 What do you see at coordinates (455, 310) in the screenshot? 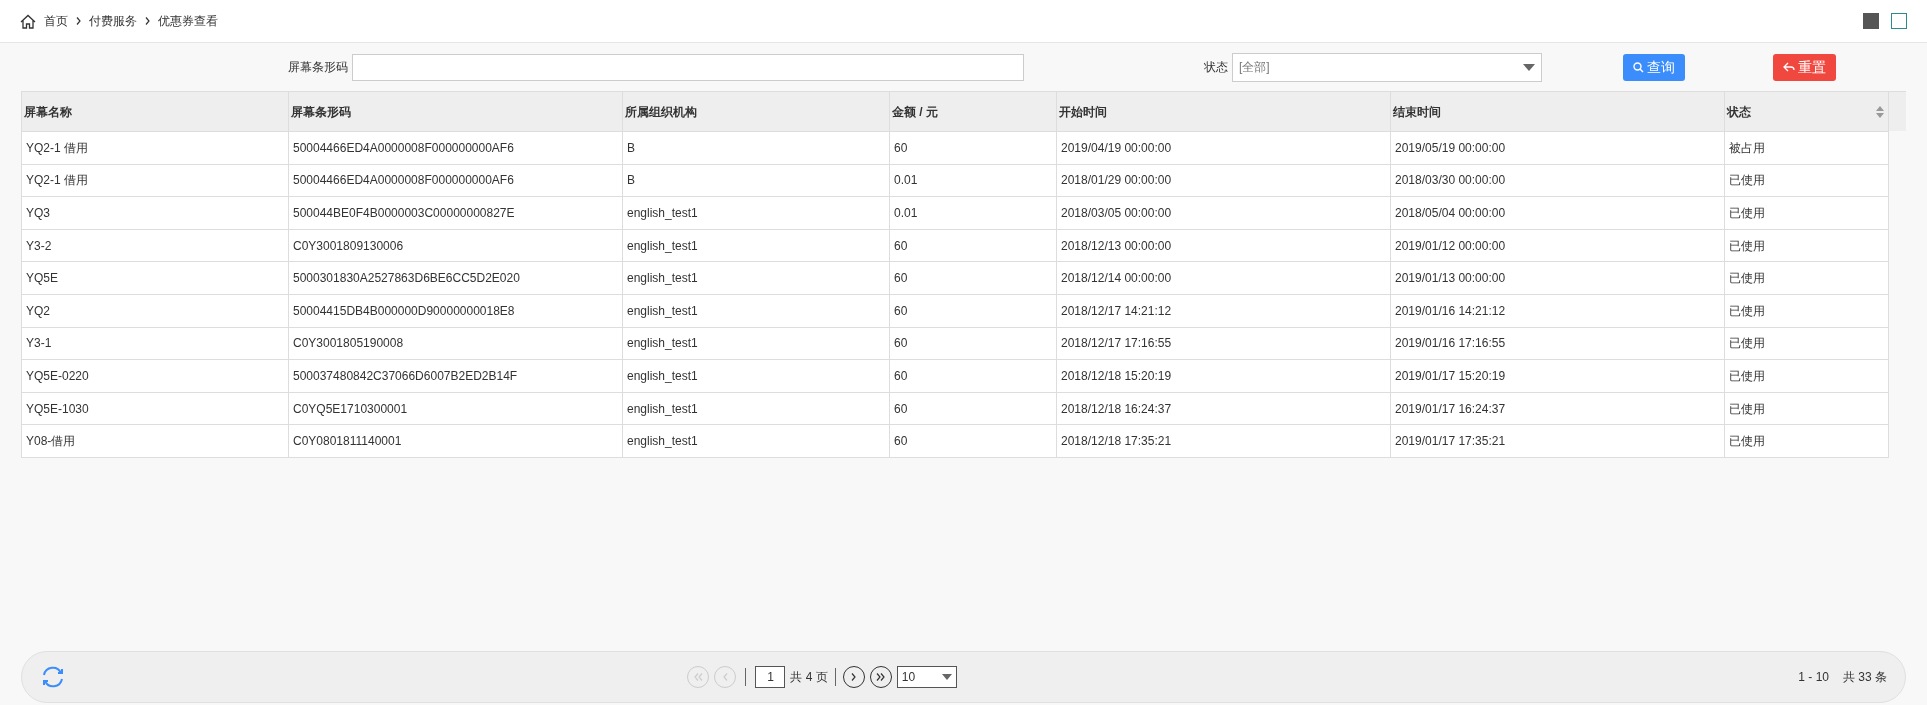
I see `table-cell: 50004415DB4B000000D90000000018E8` at bounding box center [455, 310].